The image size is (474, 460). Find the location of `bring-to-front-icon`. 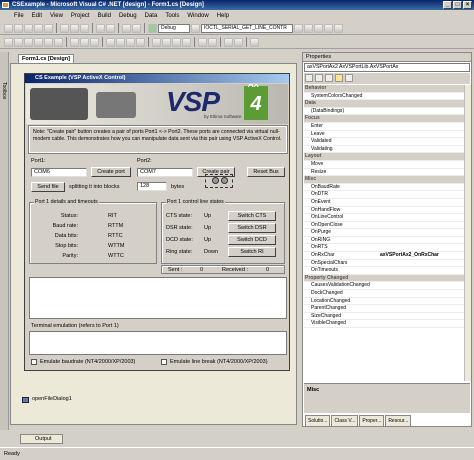

bring-to-front-icon is located at coordinates (228, 42).